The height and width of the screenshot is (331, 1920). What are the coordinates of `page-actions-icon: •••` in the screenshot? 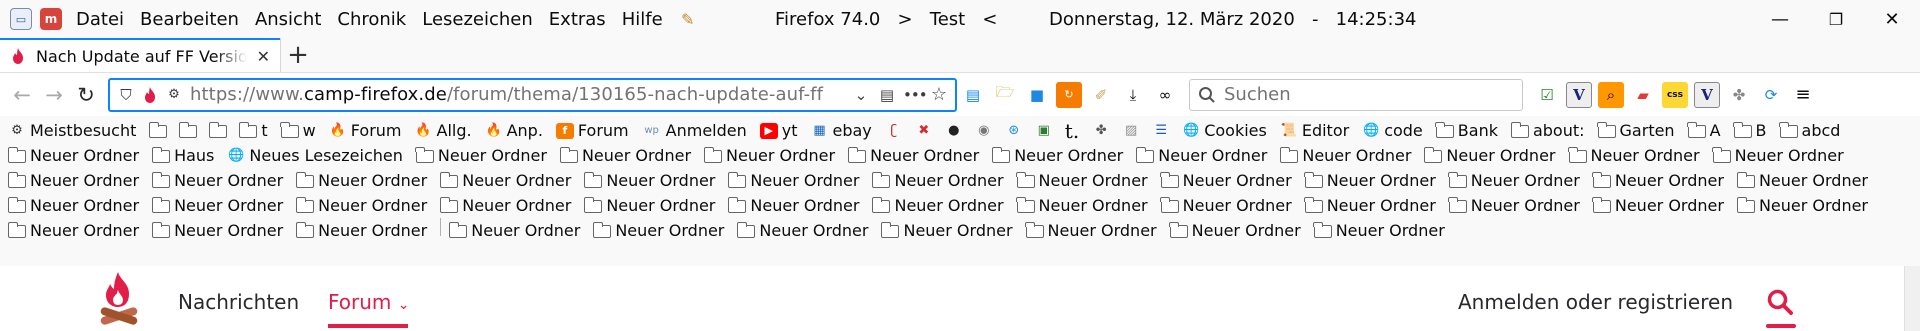 It's located at (915, 95).